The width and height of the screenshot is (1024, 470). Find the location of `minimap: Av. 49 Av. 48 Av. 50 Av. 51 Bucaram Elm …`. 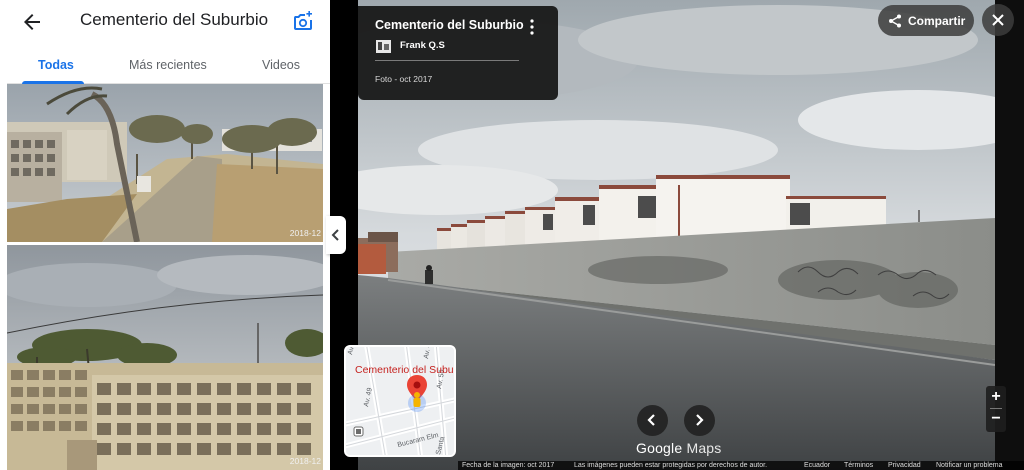

minimap: Av. 49 Av. 48 Av. 50 Av. 51 Bucaram Elm … is located at coordinates (400, 401).